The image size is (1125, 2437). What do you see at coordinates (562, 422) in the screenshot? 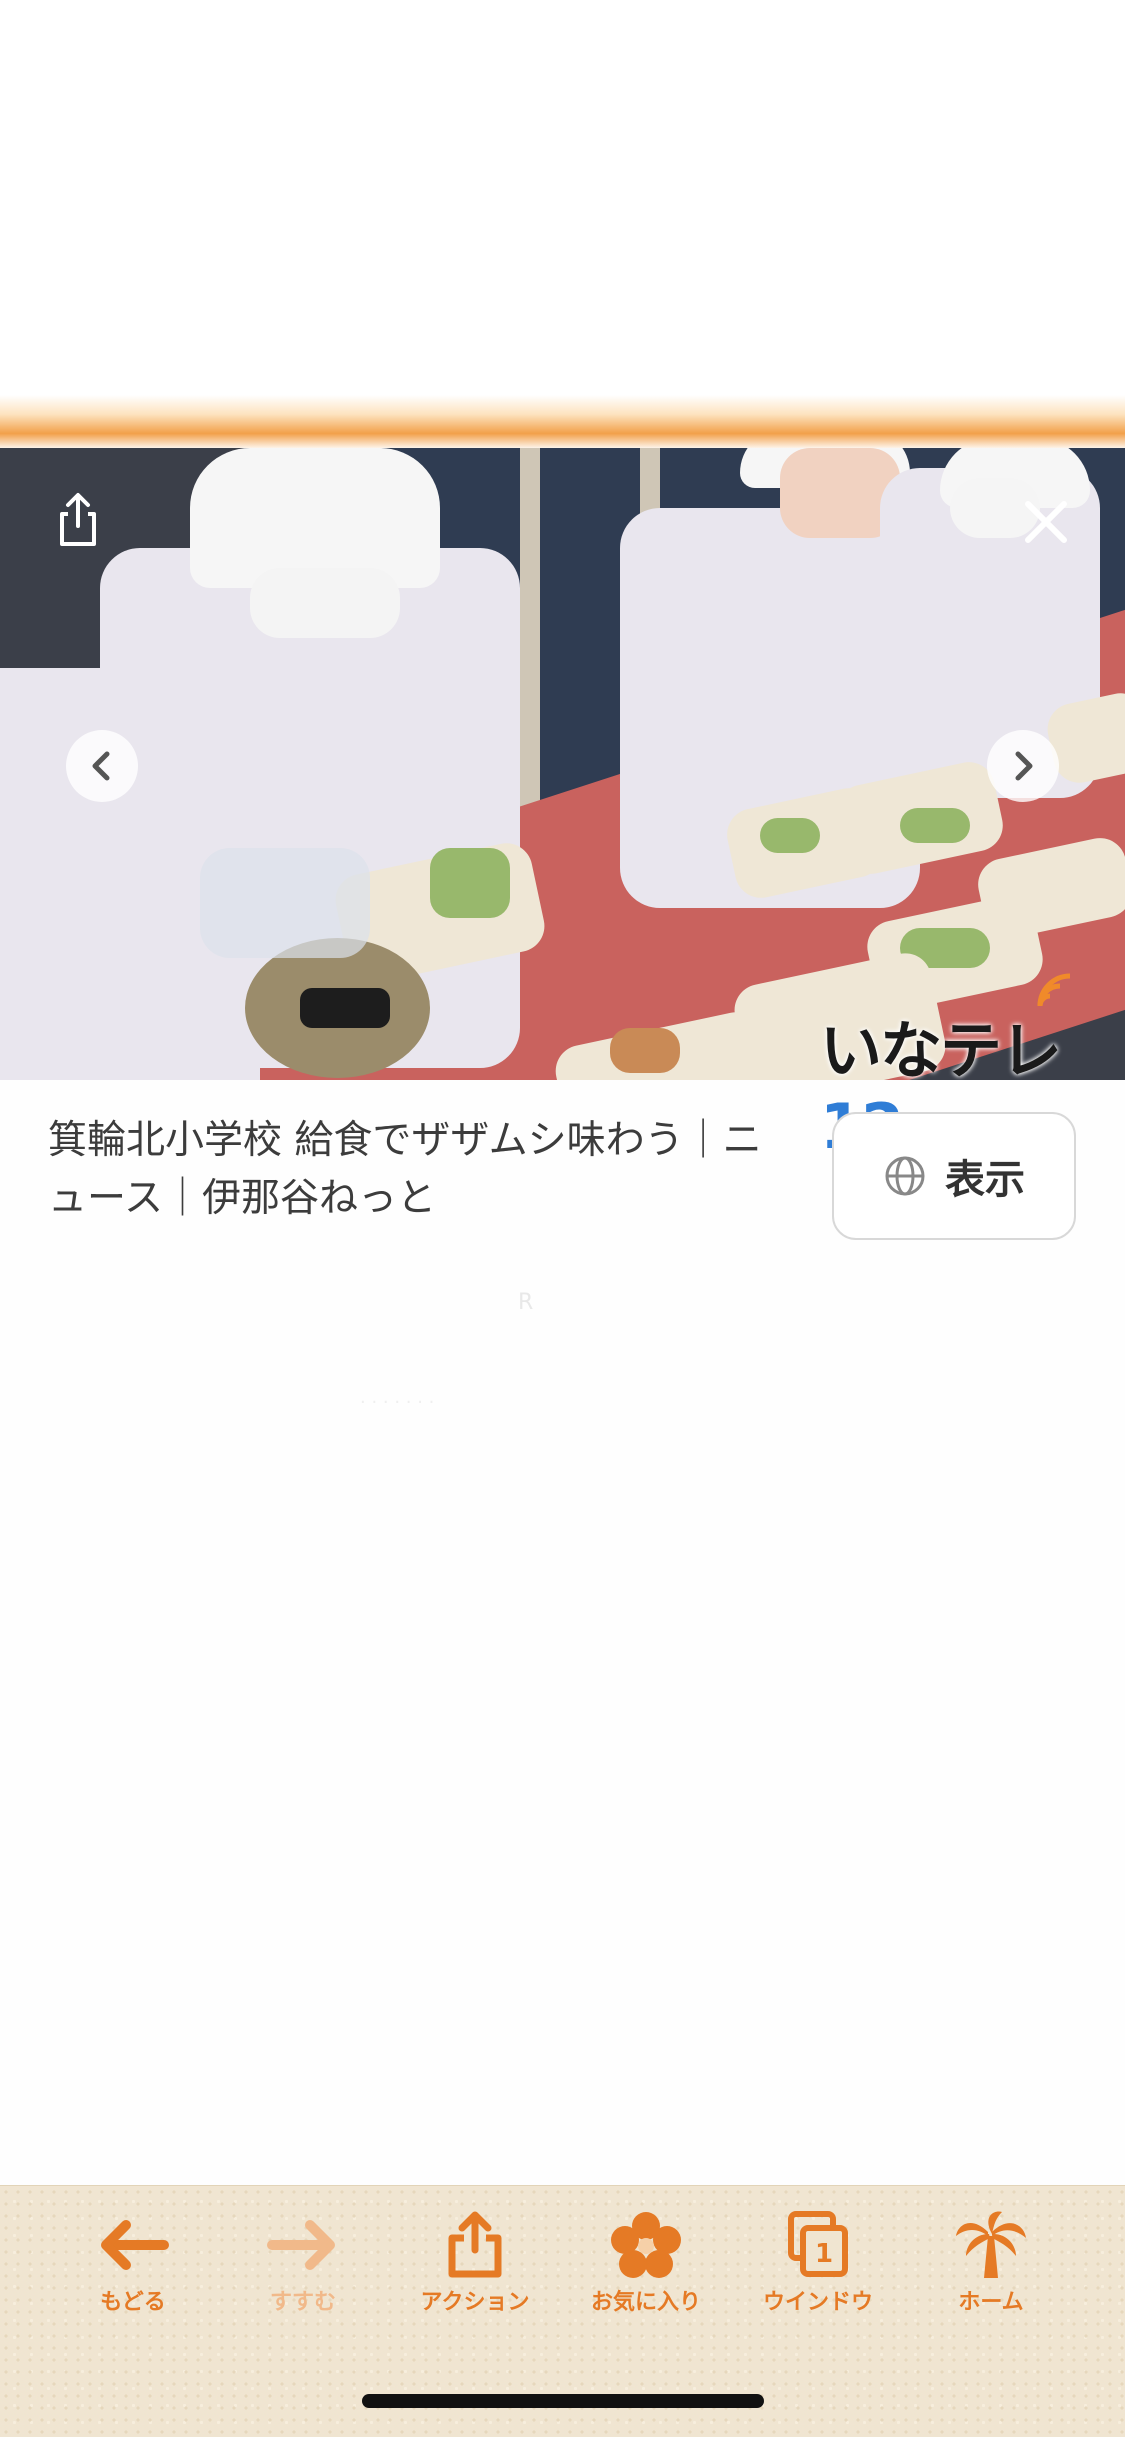
I see `page-header-strip` at bounding box center [562, 422].